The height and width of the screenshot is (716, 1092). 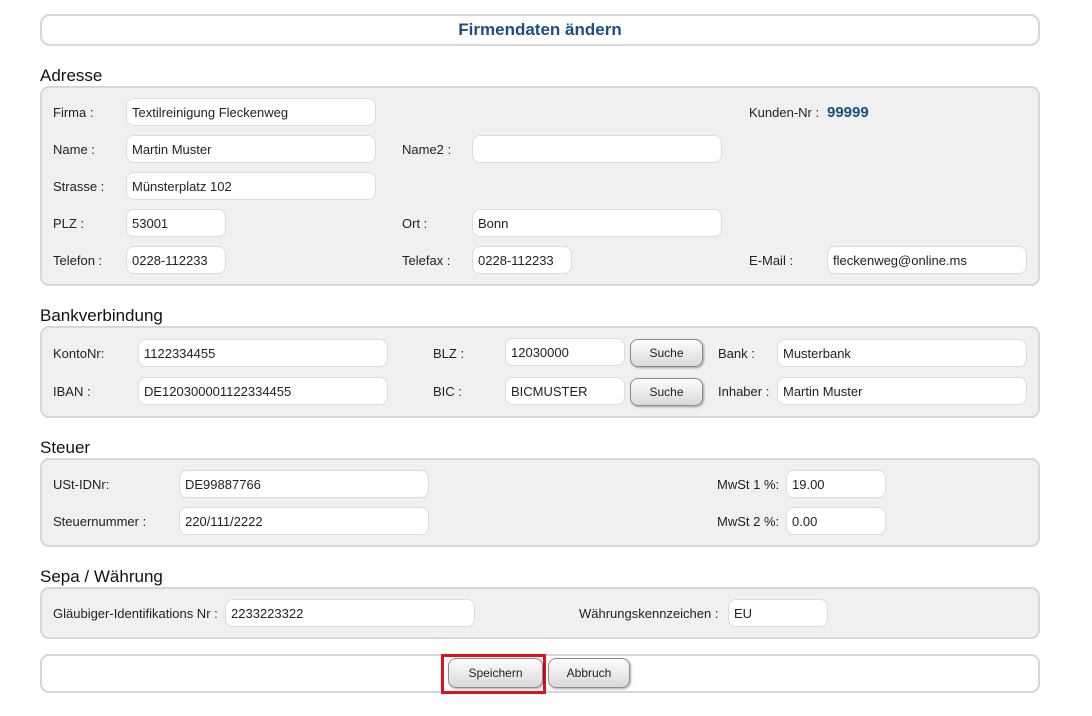 What do you see at coordinates (848, 112) in the screenshot?
I see `kunden-nr-value: 99999` at bounding box center [848, 112].